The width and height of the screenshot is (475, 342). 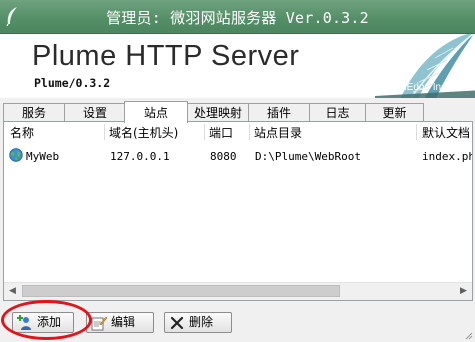 I want to click on scroll-left-icon: ◀, so click(x=12, y=291).